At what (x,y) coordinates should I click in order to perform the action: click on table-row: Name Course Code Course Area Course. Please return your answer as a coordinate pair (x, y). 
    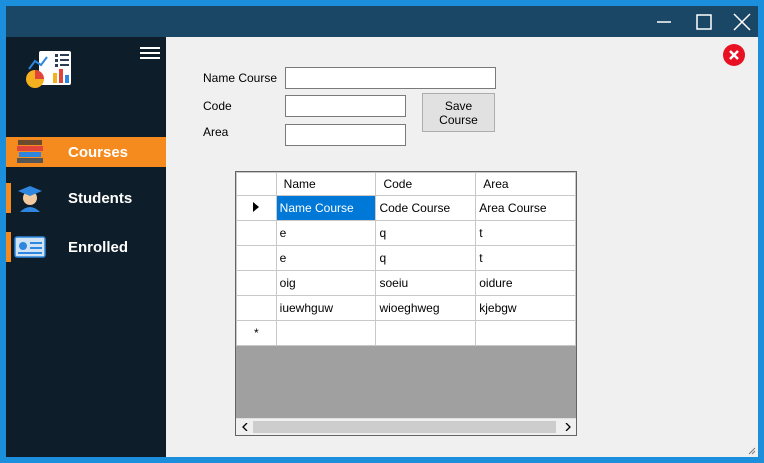
    Looking at the image, I should click on (406, 208).